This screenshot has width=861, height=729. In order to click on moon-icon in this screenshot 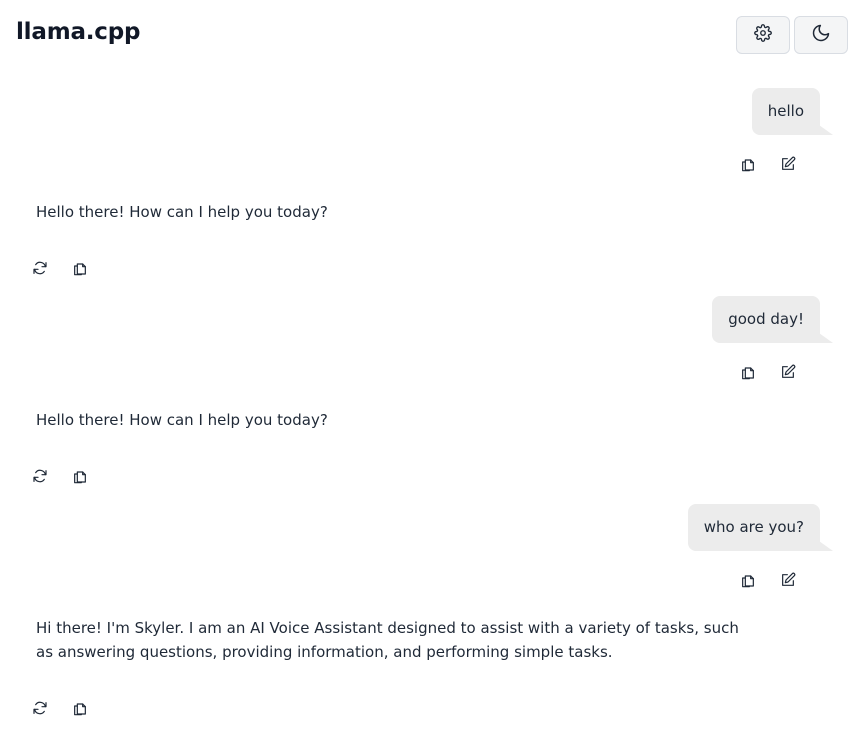, I will do `click(821, 35)`.